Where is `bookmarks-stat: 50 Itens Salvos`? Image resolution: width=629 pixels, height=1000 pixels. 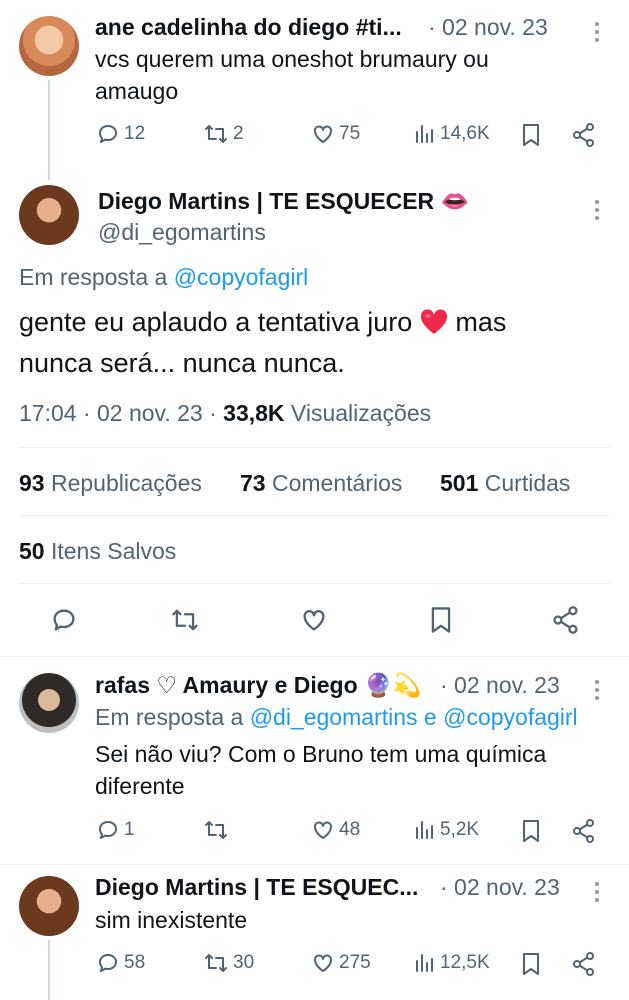 bookmarks-stat: 50 Itens Salvos is located at coordinates (97, 551).